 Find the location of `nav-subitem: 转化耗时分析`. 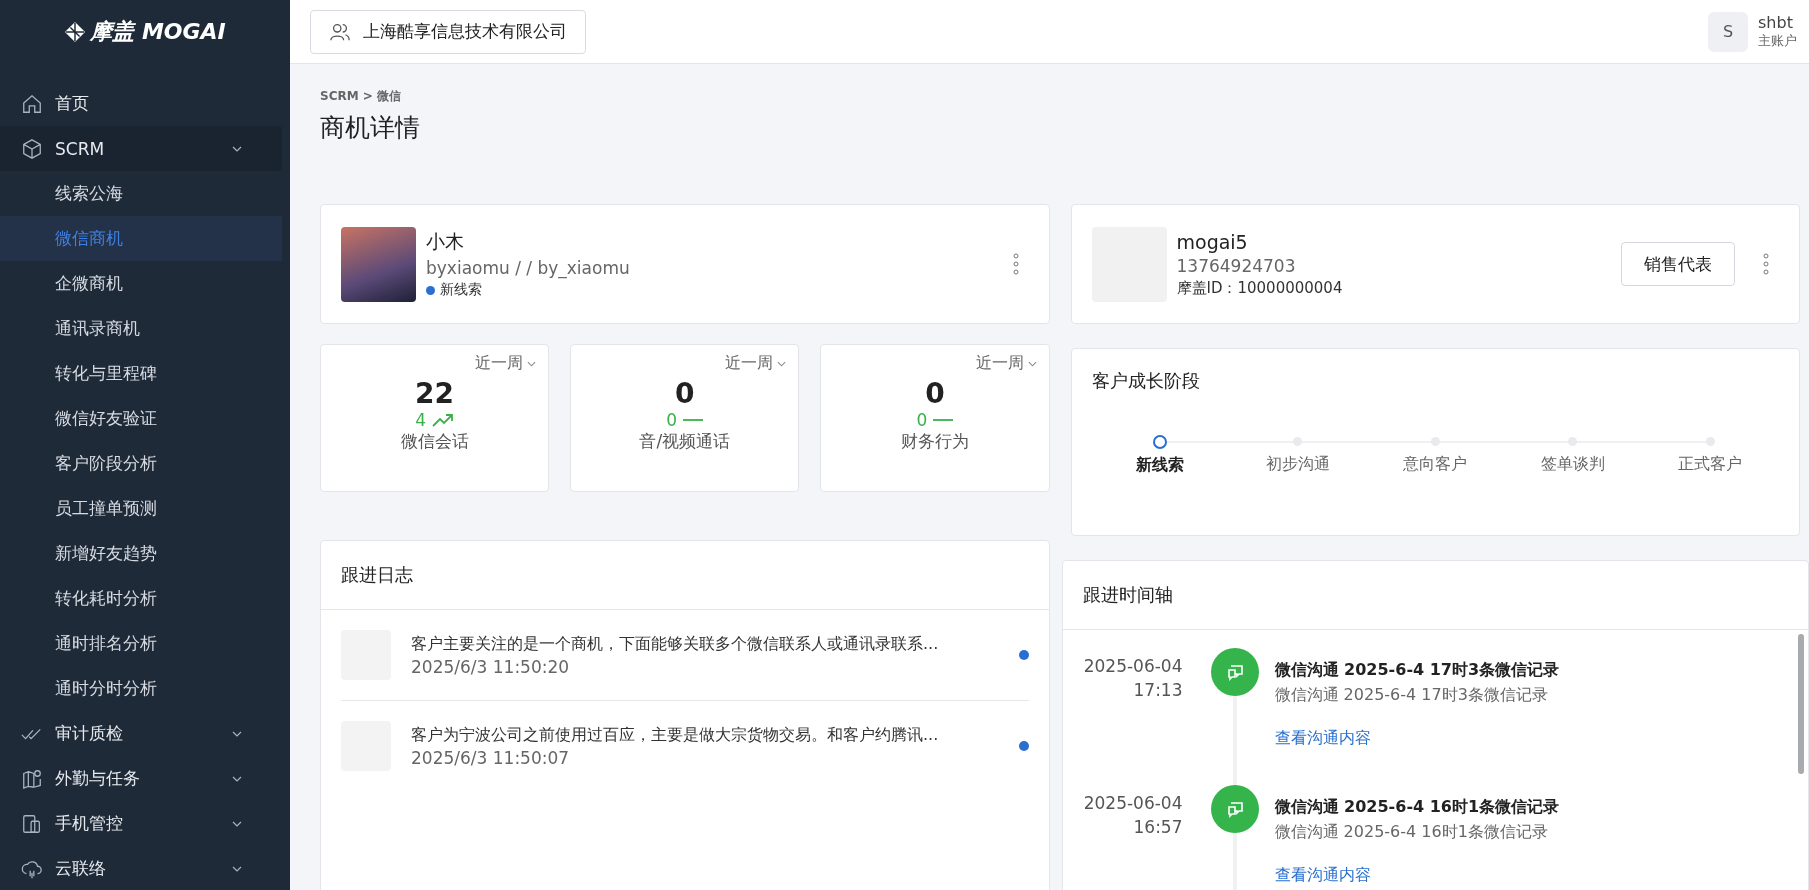

nav-subitem: 转化耗时分析 is located at coordinates (141, 598).